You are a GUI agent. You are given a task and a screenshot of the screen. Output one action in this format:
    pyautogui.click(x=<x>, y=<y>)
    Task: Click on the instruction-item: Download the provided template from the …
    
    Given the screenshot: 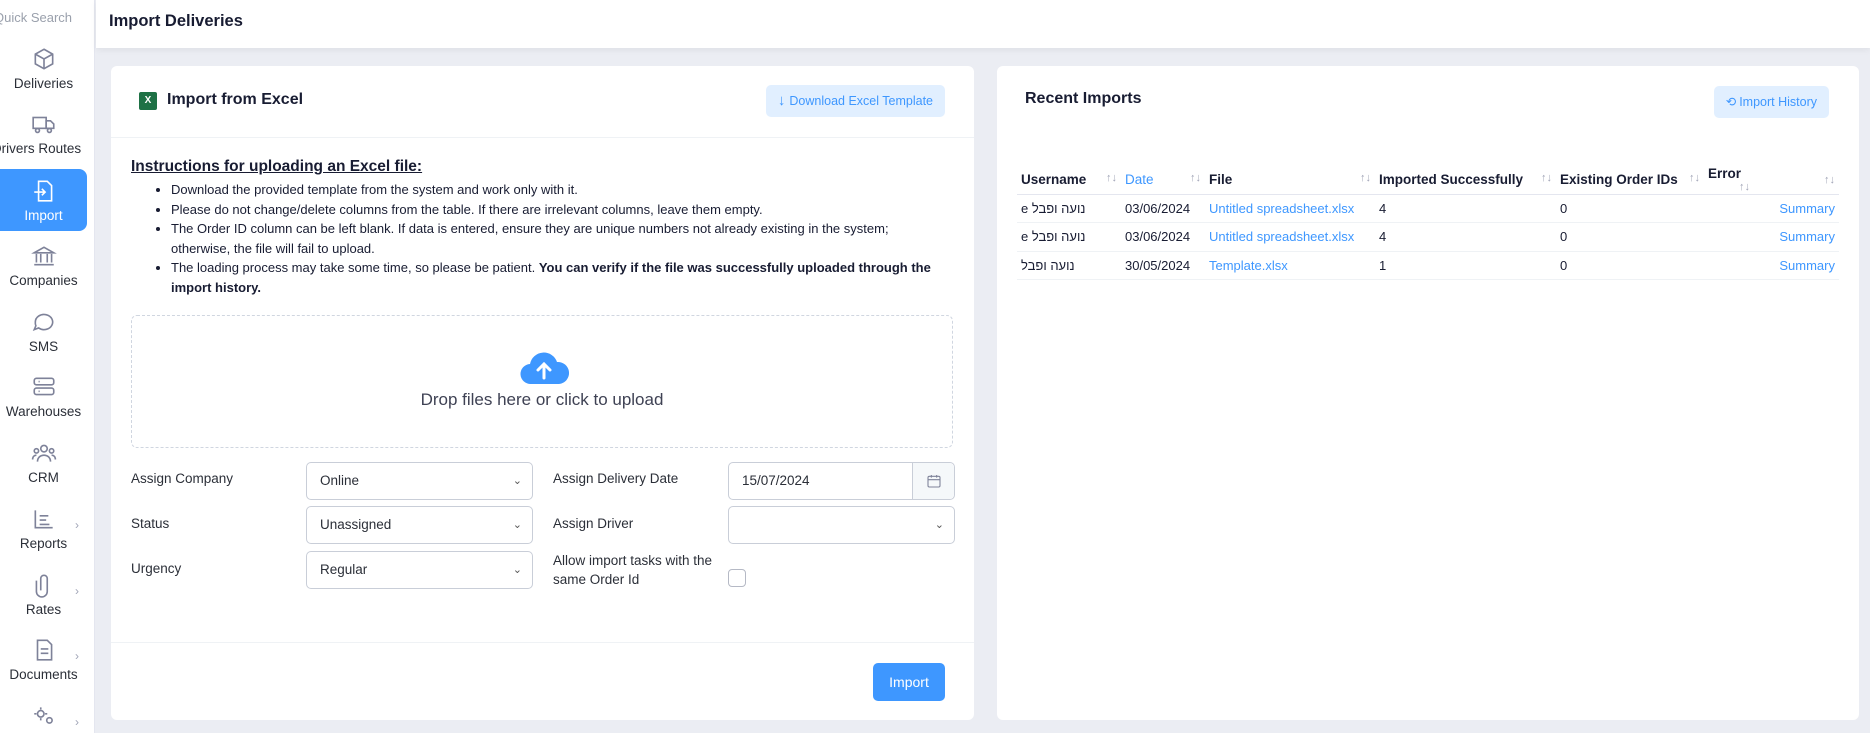 What is the action you would take?
    pyautogui.click(x=561, y=190)
    